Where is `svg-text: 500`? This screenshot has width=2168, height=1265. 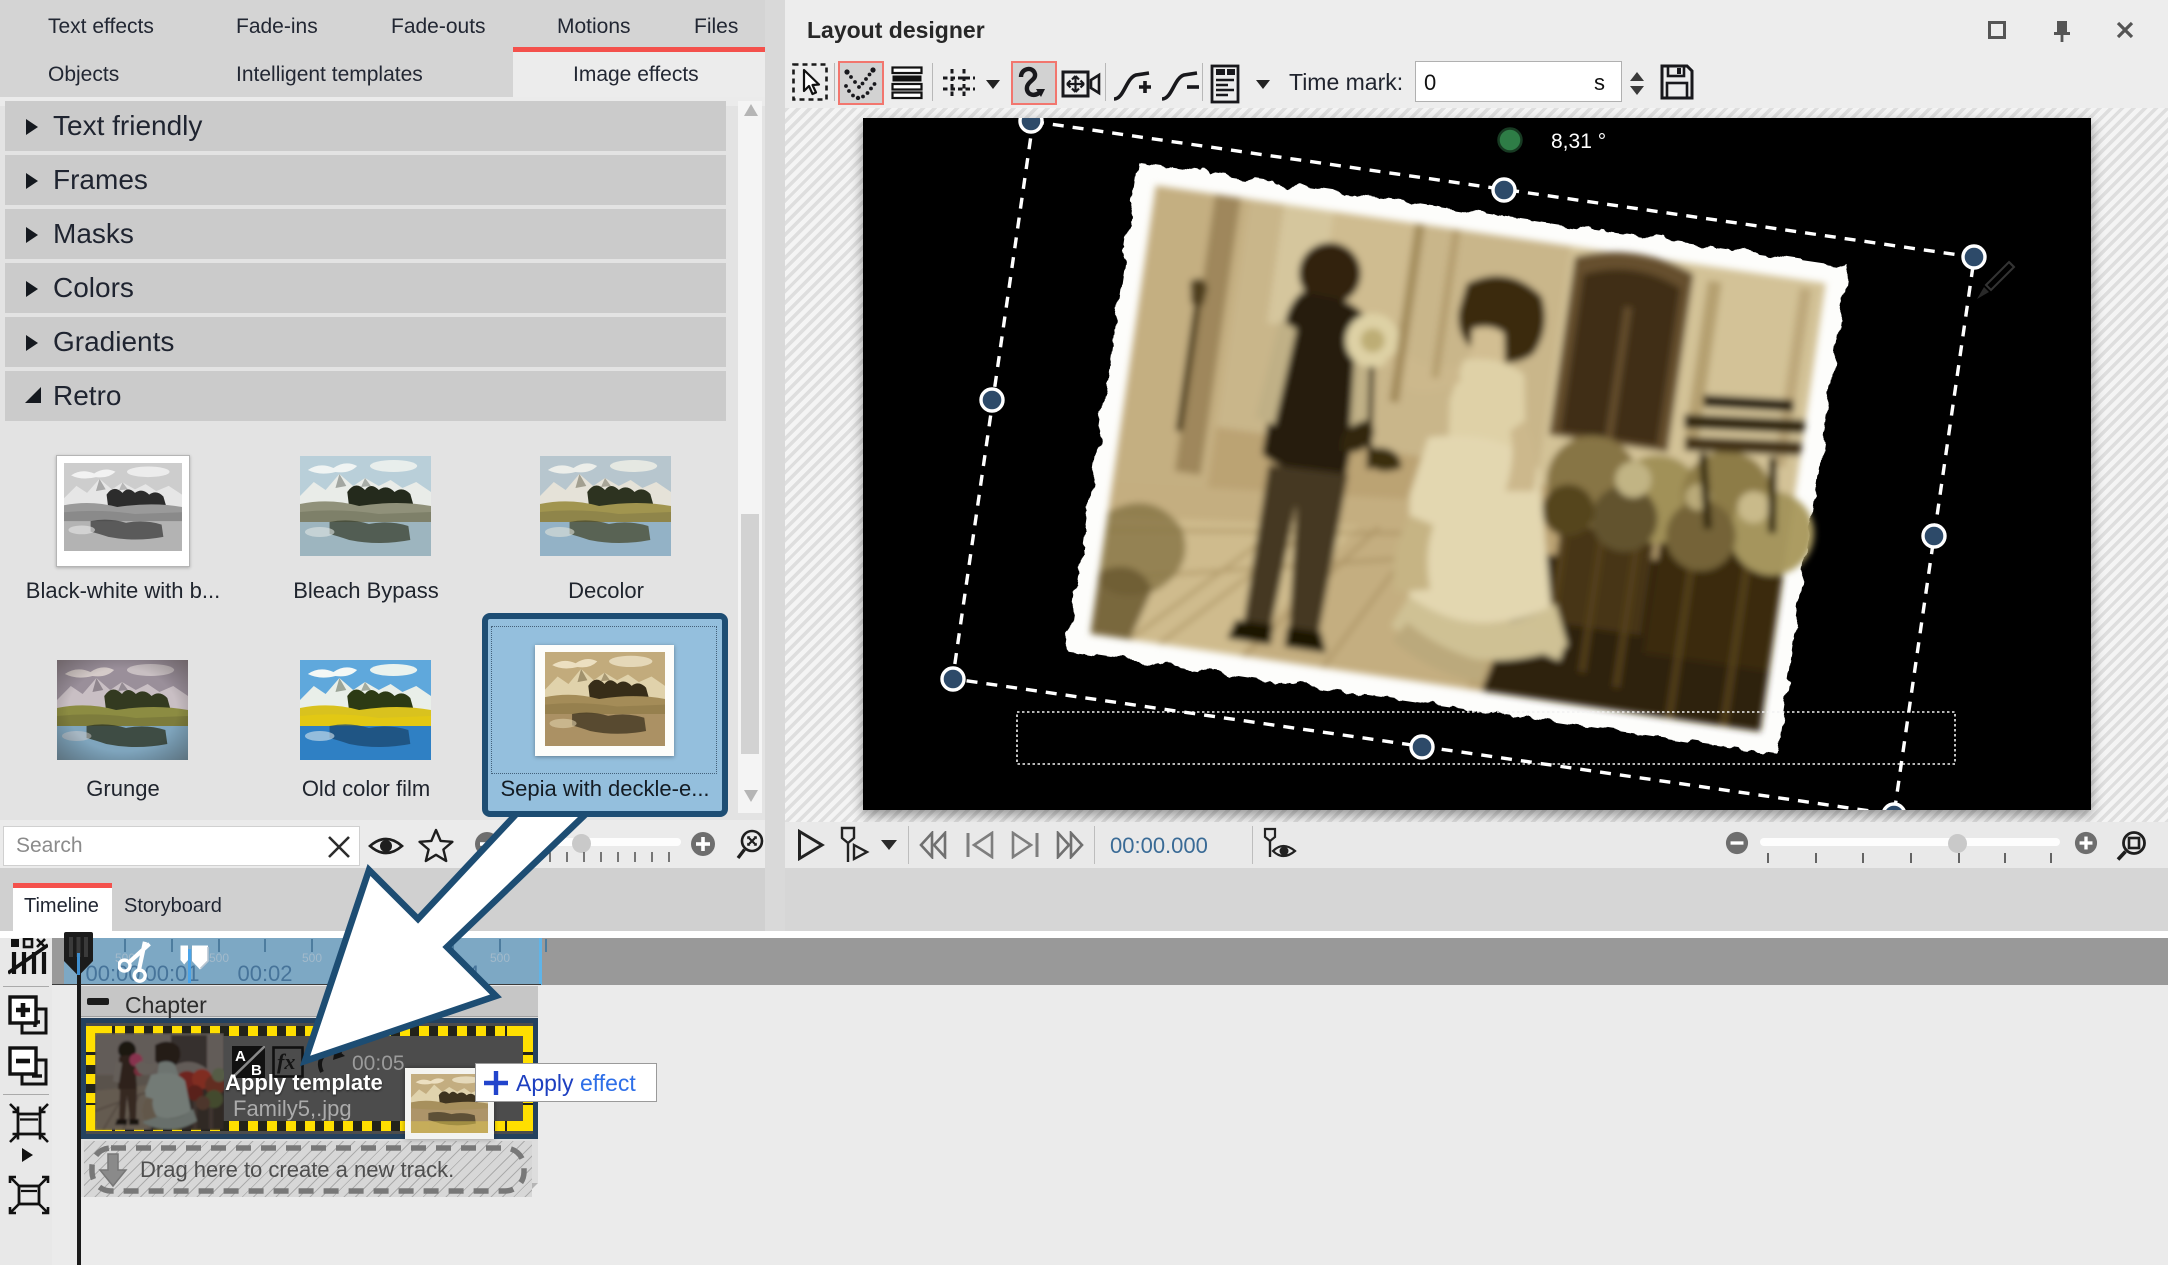
svg-text: 500 is located at coordinates (219, 958).